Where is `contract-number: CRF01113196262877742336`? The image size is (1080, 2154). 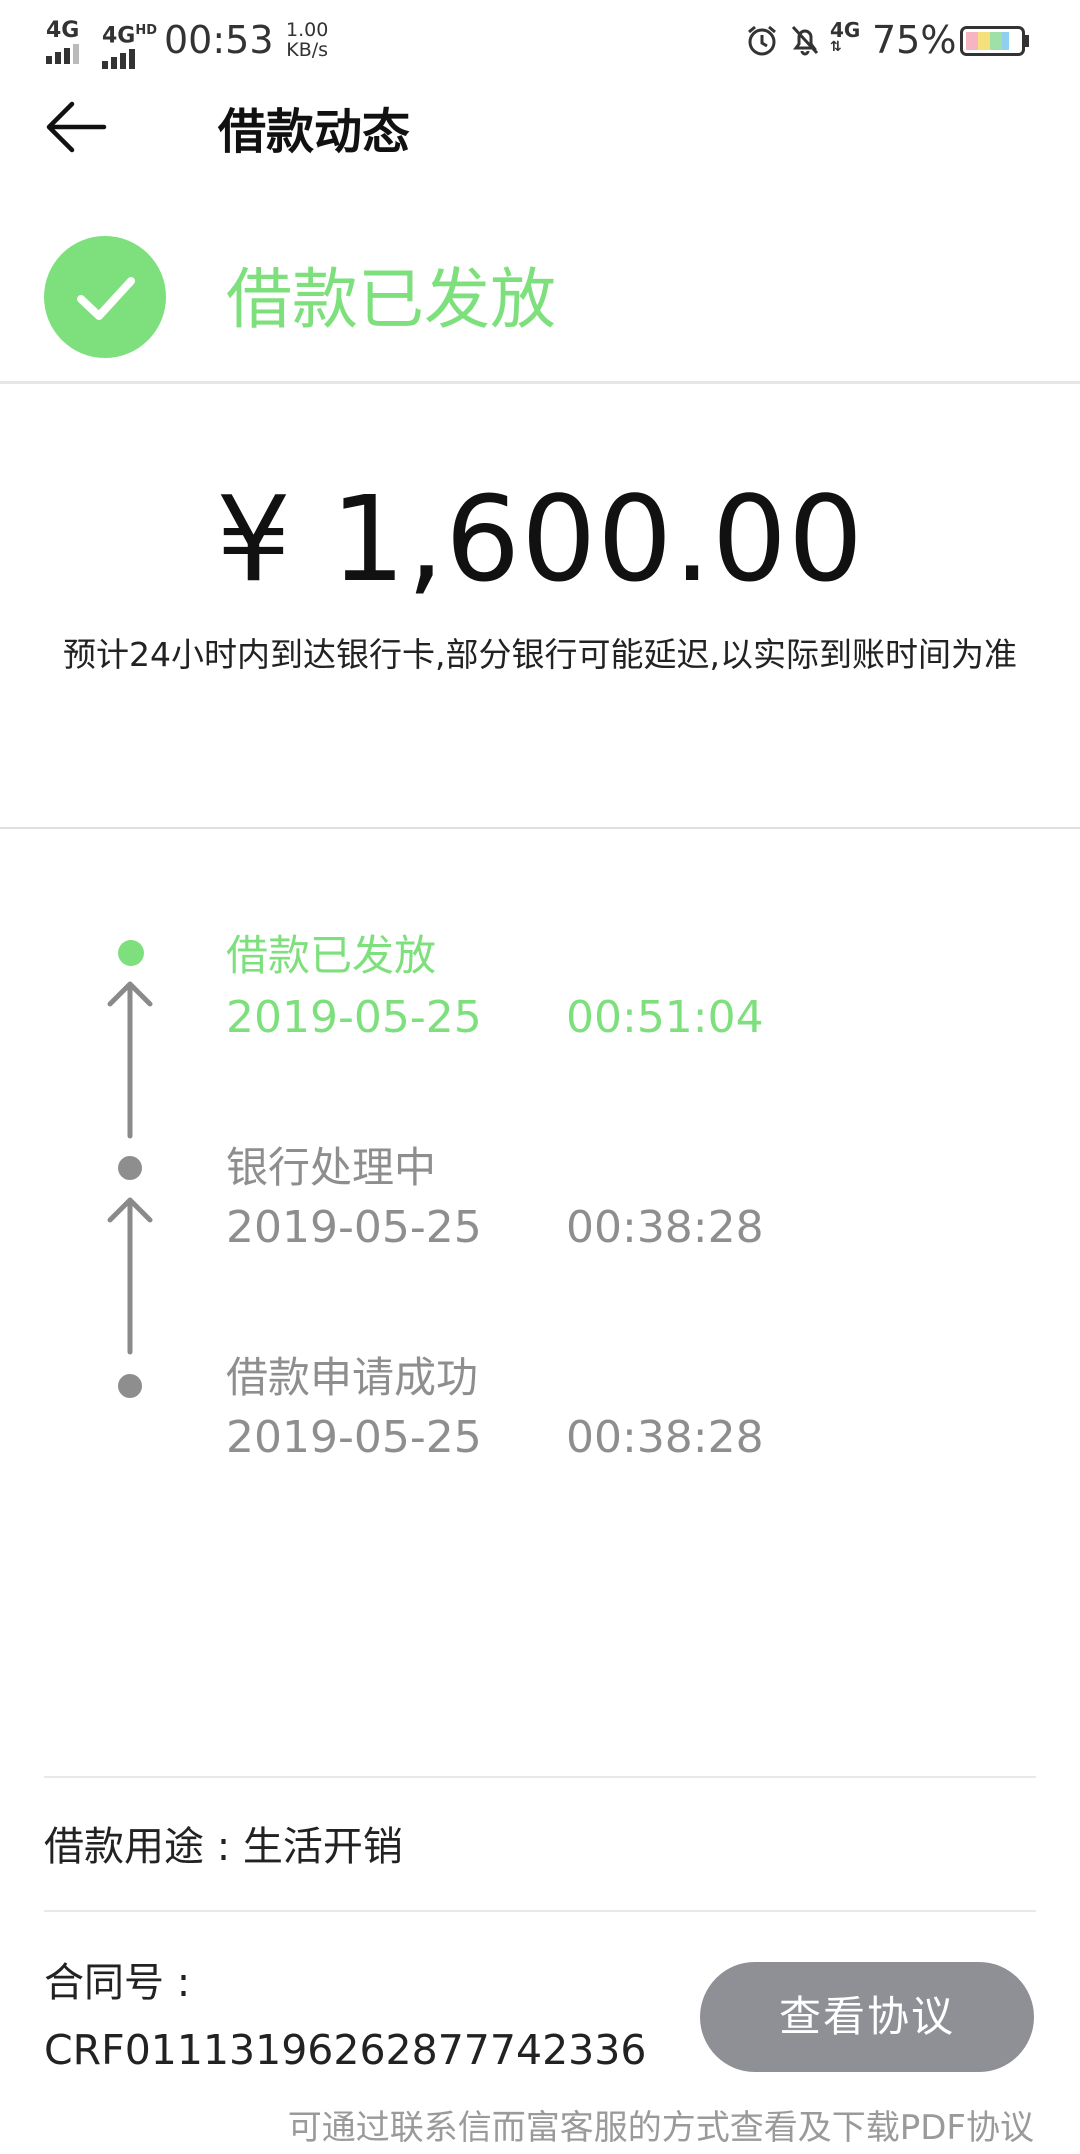
contract-number: CRF01113196262877742336 is located at coordinates (345, 2050).